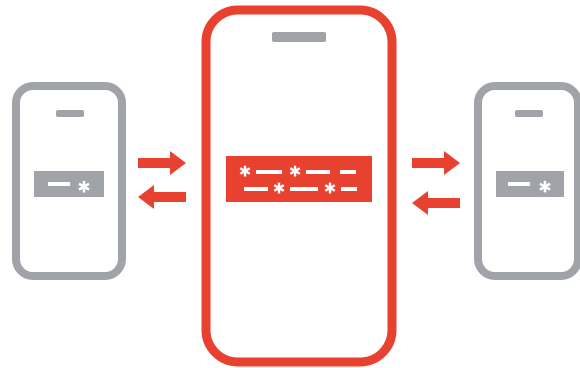 This screenshot has width=580, height=368. Describe the element at coordinates (70, 113) in the screenshot. I see `left-phone-speaker` at that location.